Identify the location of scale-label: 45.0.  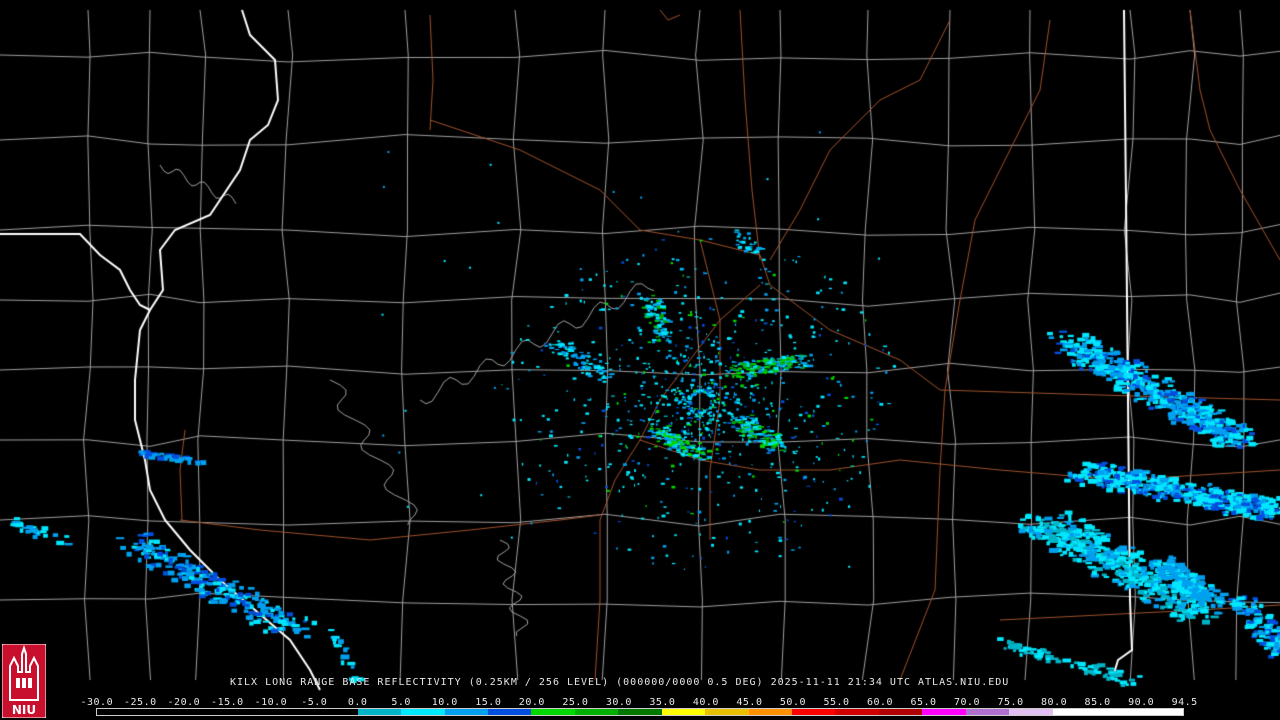
(749, 702).